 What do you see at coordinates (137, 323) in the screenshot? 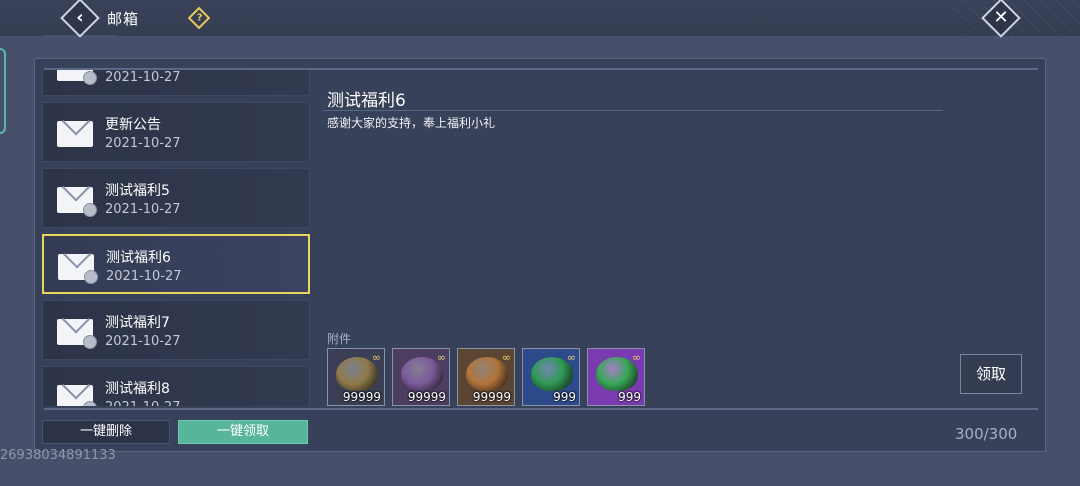
I see `mail-title: 测试福利7` at bounding box center [137, 323].